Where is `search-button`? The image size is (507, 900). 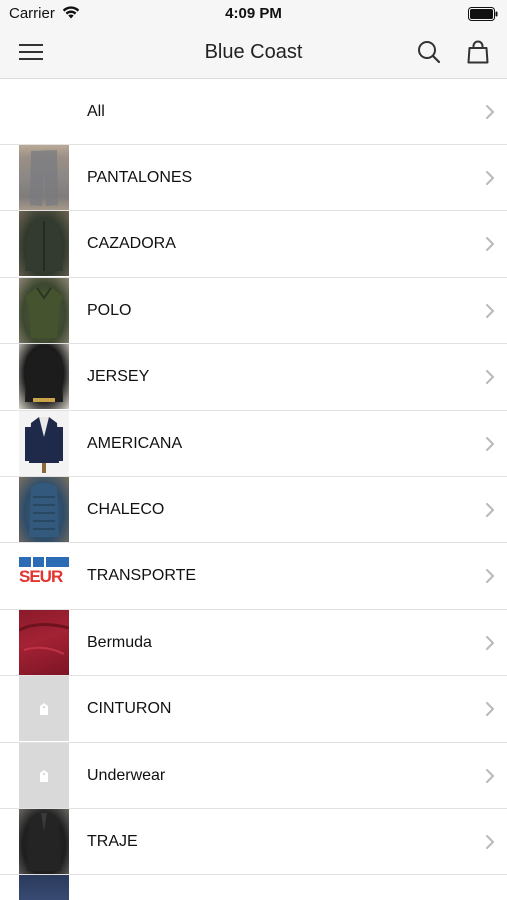
search-button is located at coordinates (429, 54).